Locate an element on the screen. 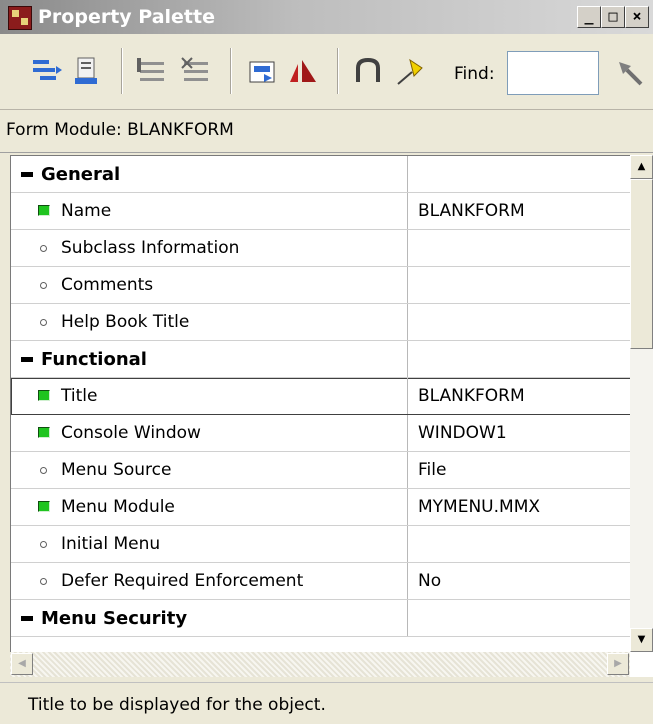 This screenshot has height=724, width=653. property-row: Subclass Information is located at coordinates (321, 248).